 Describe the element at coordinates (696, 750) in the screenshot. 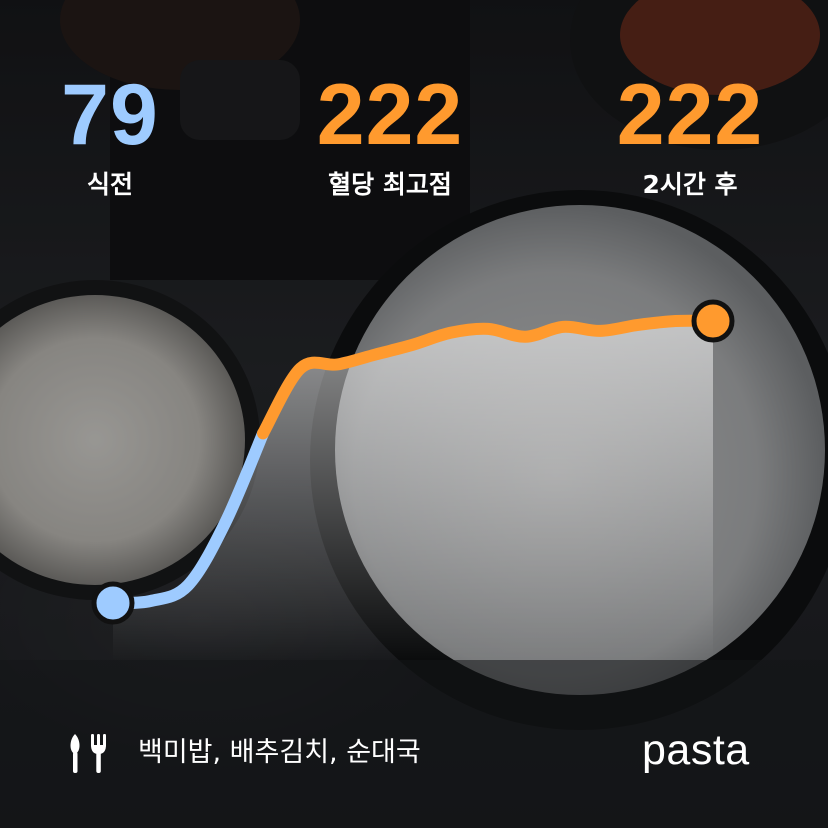

I see `brand-logo: pasta` at that location.